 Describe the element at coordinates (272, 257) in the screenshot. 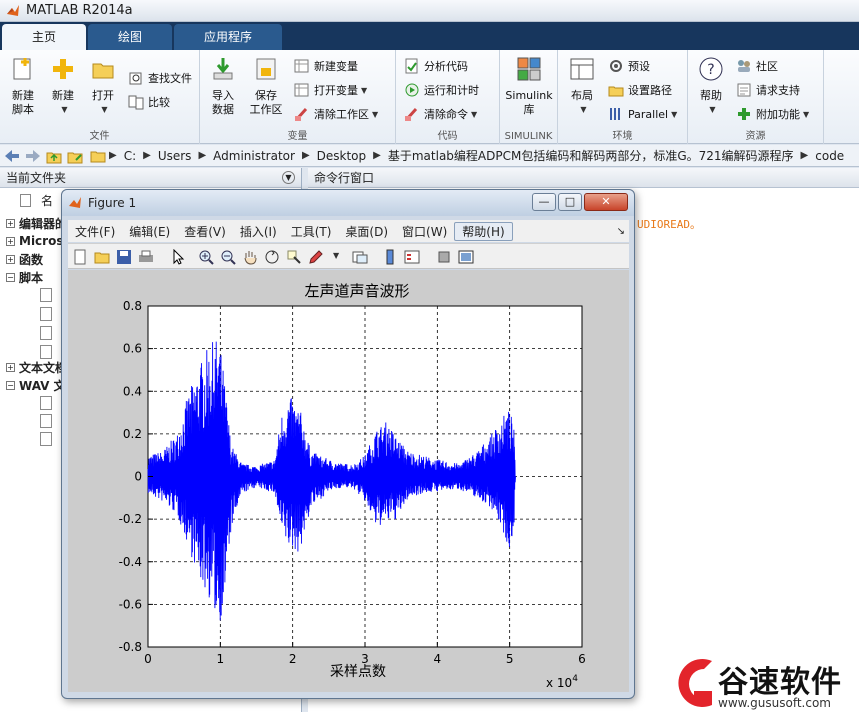

I see `rotate-3d-icon` at that location.